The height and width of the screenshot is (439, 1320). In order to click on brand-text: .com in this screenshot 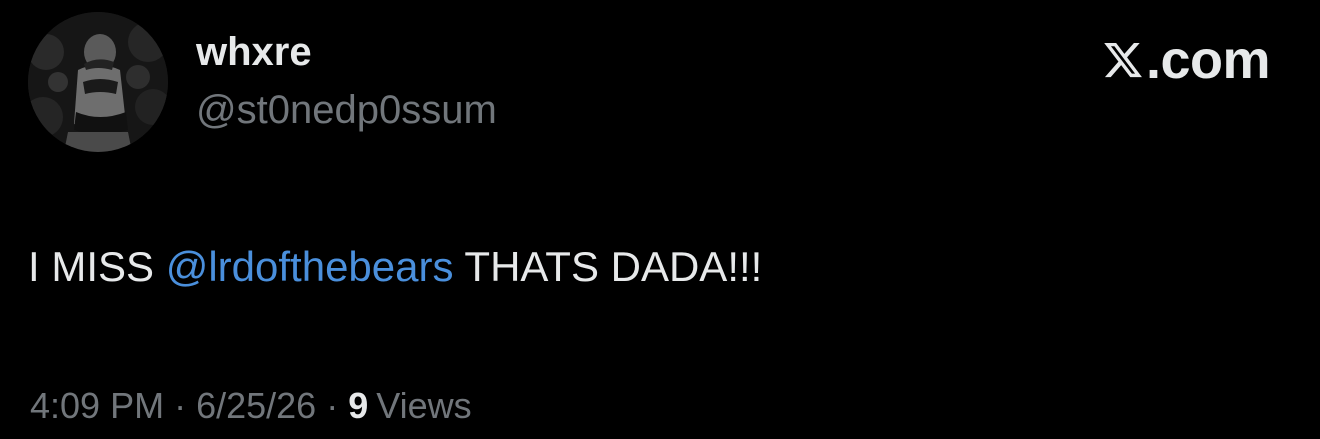, I will do `click(1208, 60)`.